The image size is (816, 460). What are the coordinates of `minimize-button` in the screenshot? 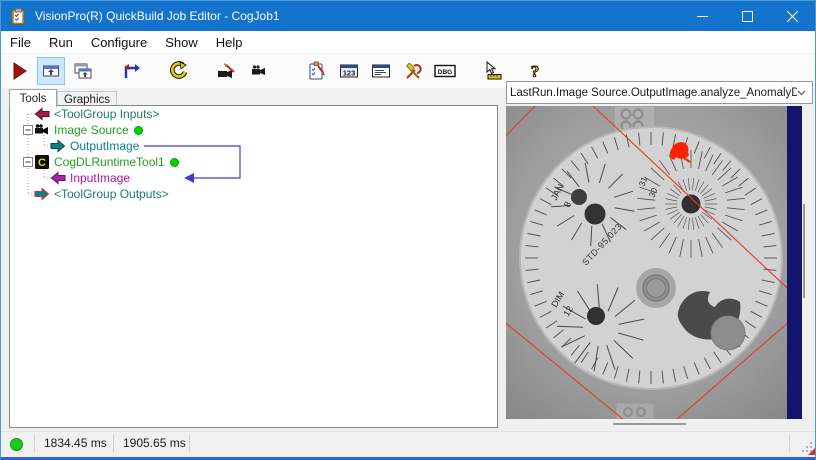 It's located at (702, 16).